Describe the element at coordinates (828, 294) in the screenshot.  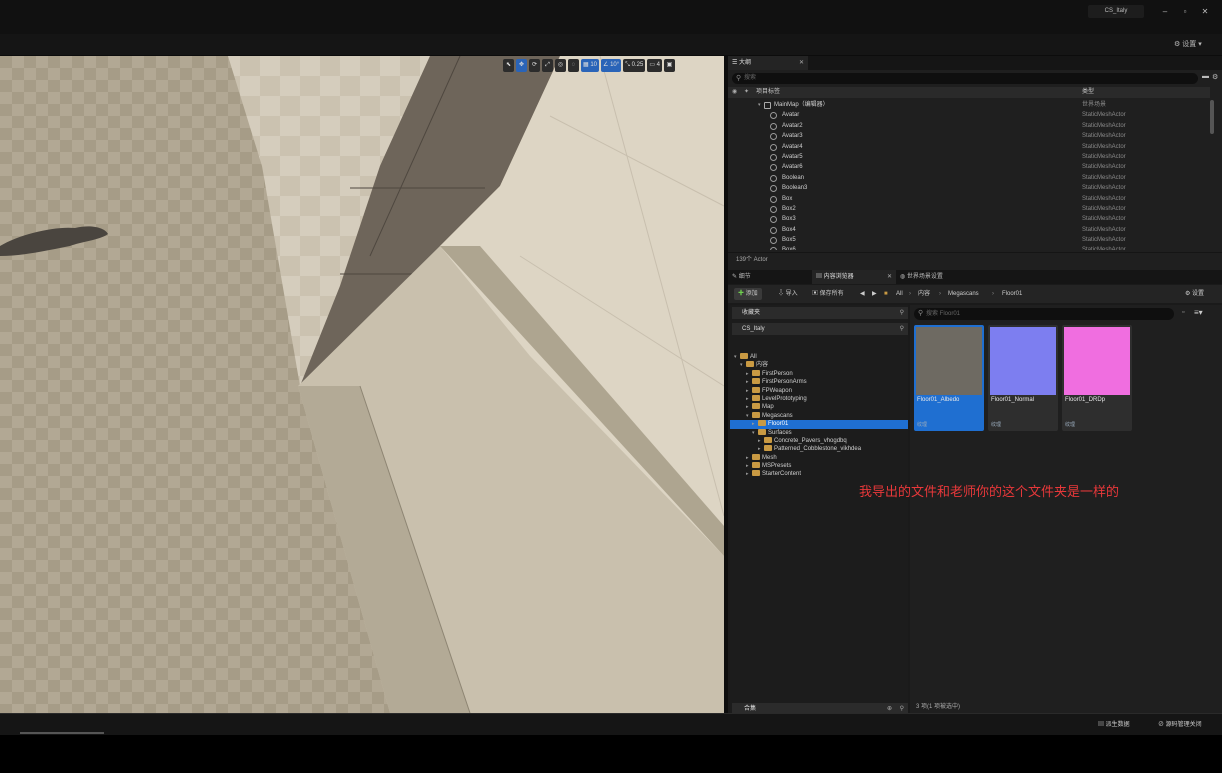
I see `save-all-button: ▣ 保存所有` at that location.